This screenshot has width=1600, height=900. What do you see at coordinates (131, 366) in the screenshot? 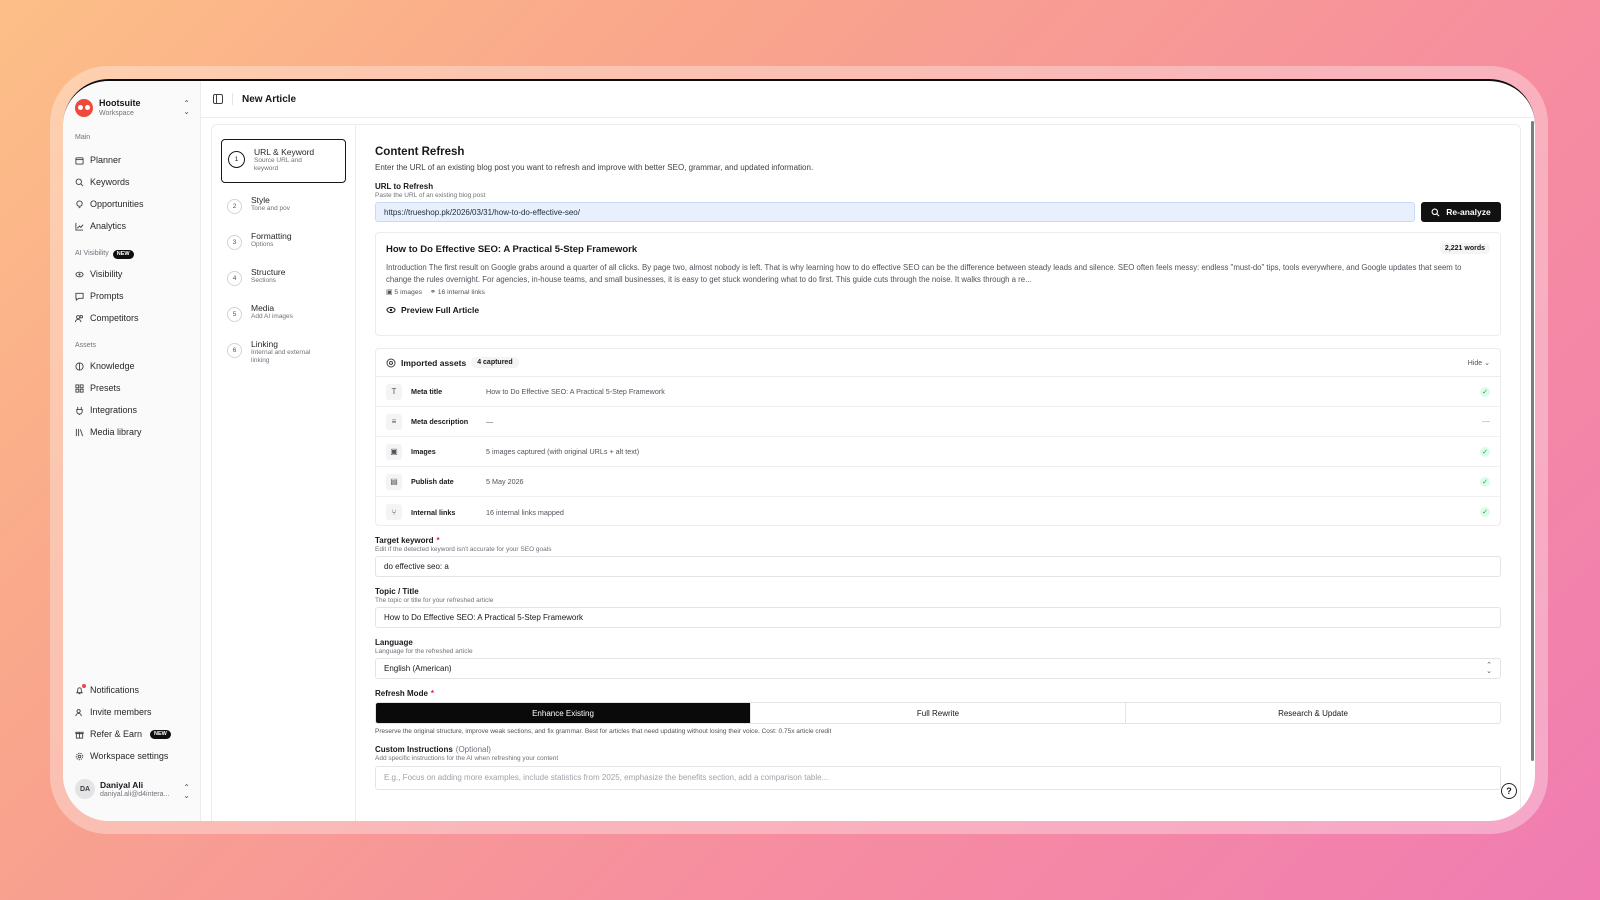
I see `sidebar-item-knowledge: Knowledge` at bounding box center [131, 366].